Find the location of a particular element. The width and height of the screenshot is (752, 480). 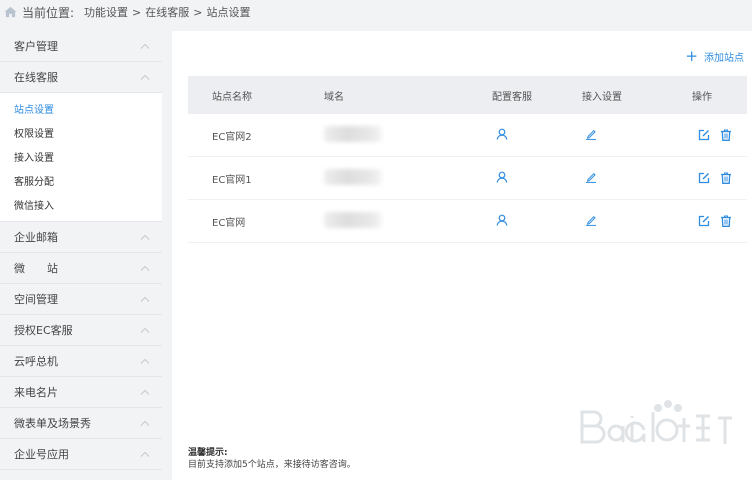

sidebar-section-customer-management: 客户管理 is located at coordinates (81, 46).